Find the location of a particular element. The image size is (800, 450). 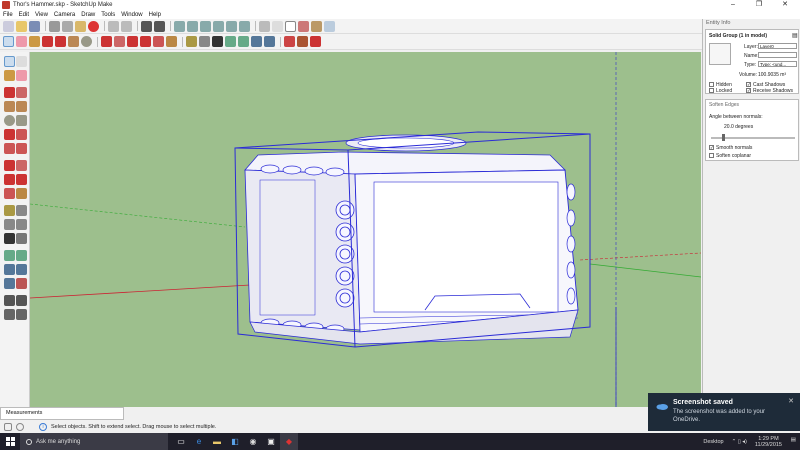

store-icon: ◧ is located at coordinates (235, 441).